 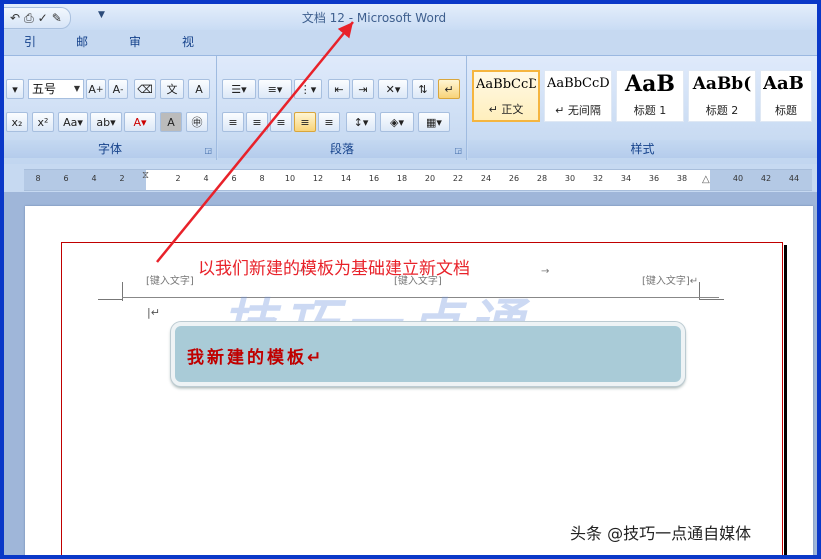 I want to click on template-banner: 我新建的模板↵, so click(x=428, y=354).